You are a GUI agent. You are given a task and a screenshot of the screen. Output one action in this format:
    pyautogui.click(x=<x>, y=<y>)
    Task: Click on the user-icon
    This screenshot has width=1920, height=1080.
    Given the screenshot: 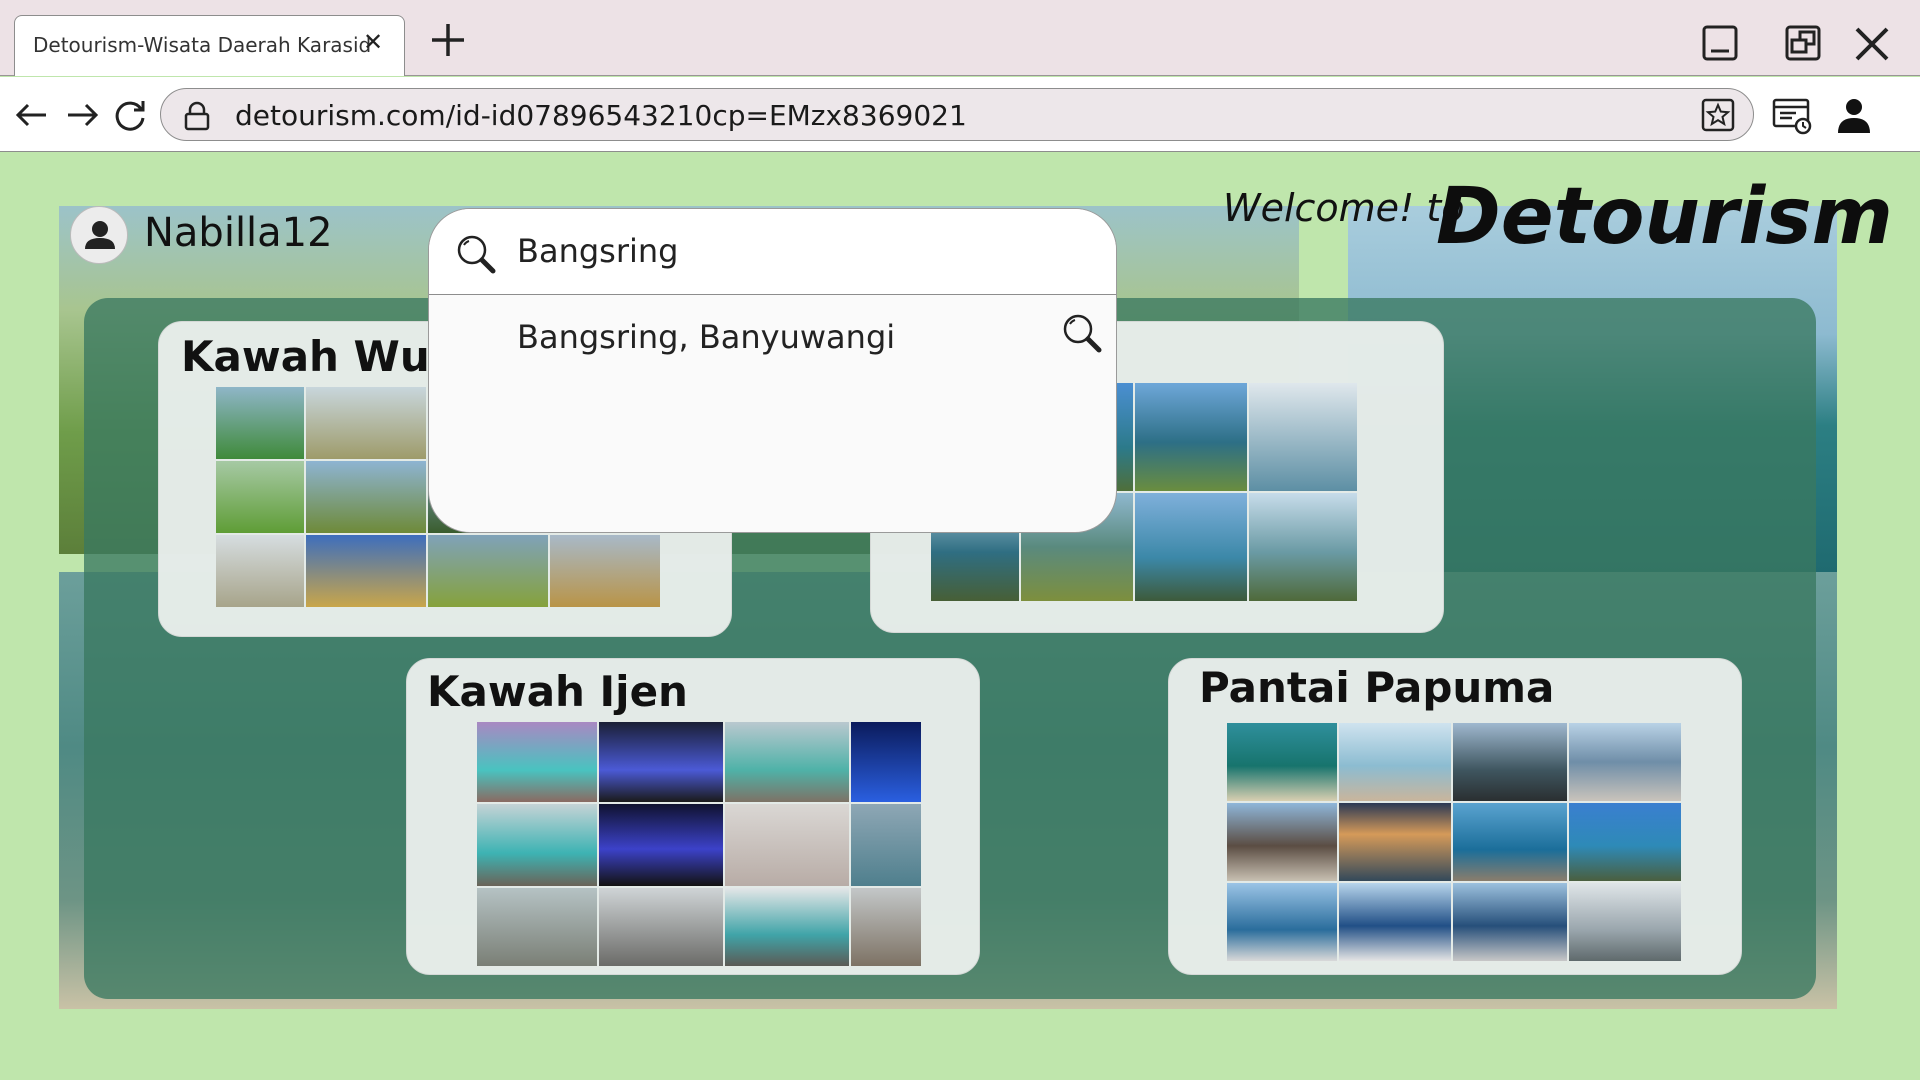 What is the action you would take?
    pyautogui.click(x=100, y=235)
    